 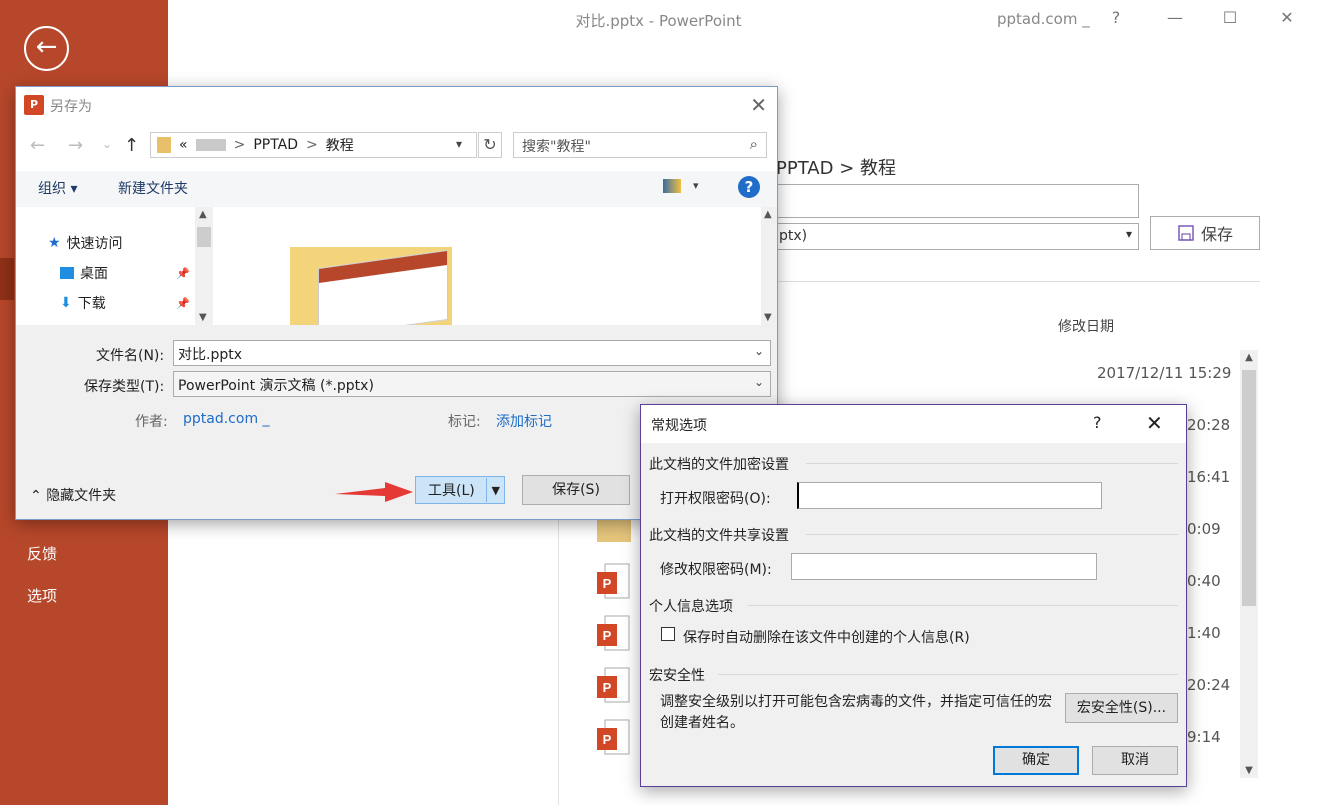 I want to click on navigation-tree: ★ 快速访问 桌面 ⬇ 下载 📌 📌, so click(x=115, y=266).